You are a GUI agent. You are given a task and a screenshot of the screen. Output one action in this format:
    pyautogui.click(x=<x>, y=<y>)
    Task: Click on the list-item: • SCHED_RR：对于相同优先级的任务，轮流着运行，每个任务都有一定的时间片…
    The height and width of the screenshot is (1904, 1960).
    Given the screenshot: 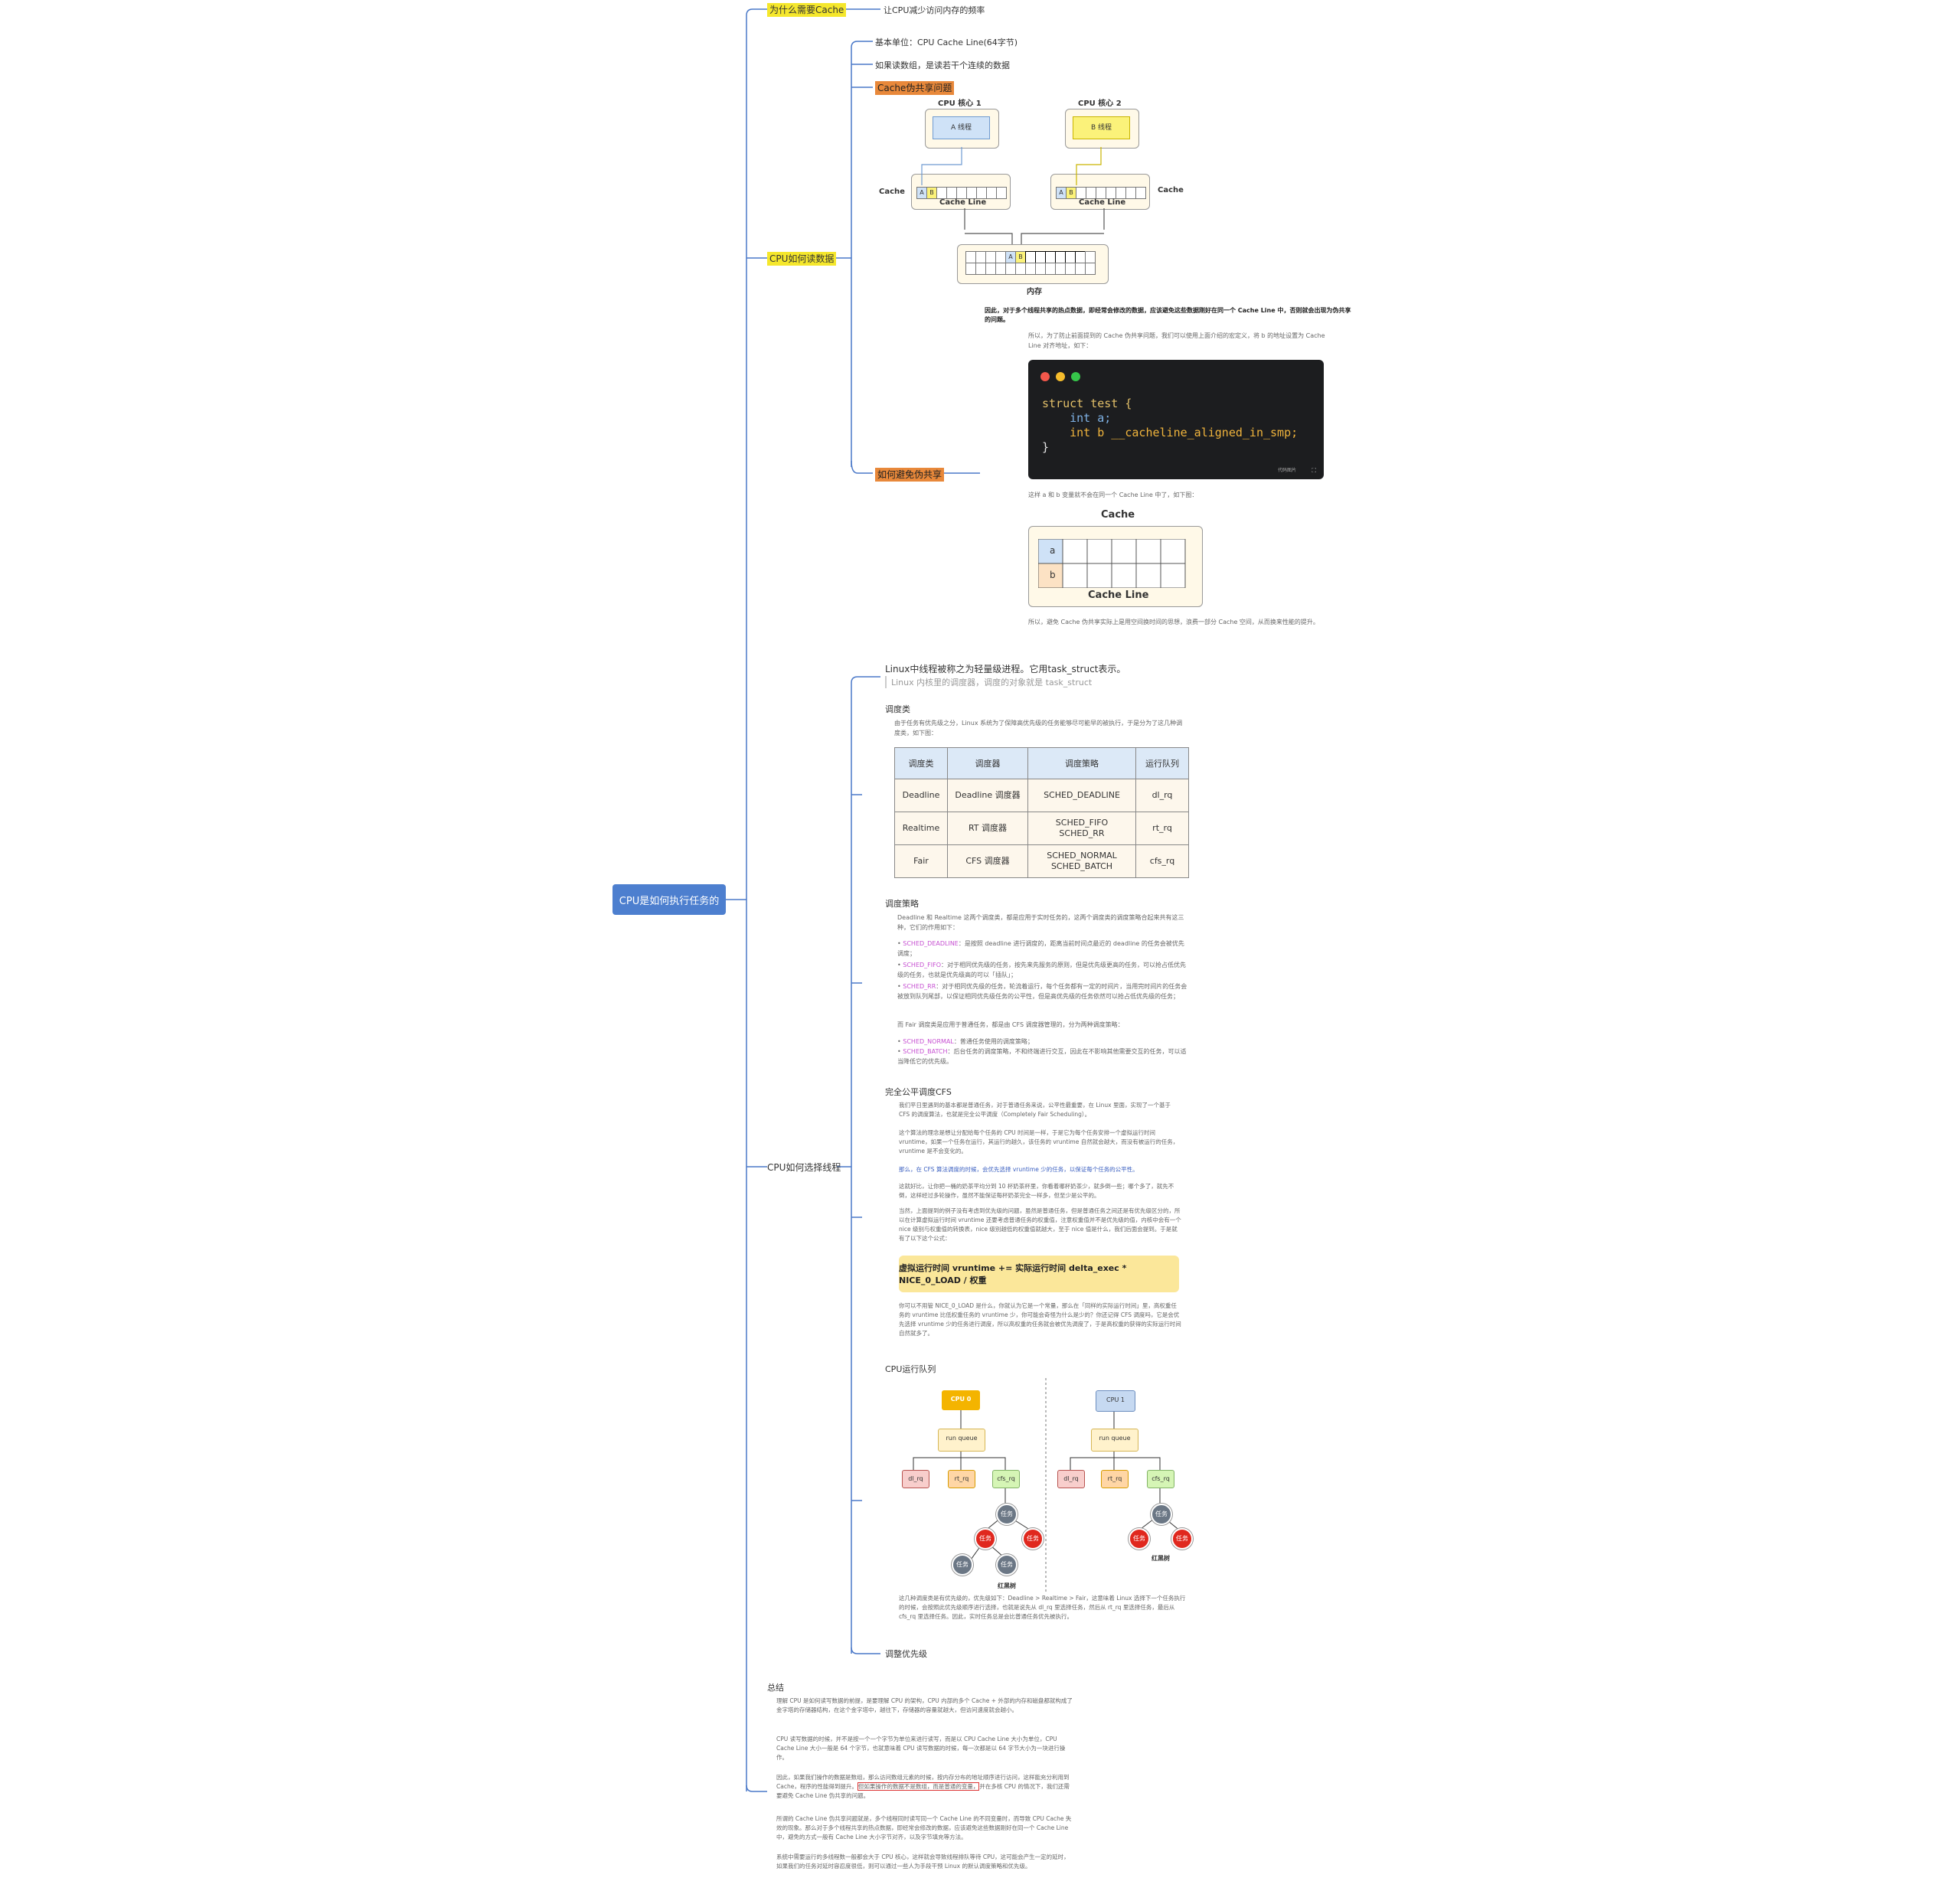 What is the action you would take?
    pyautogui.click(x=1042, y=991)
    